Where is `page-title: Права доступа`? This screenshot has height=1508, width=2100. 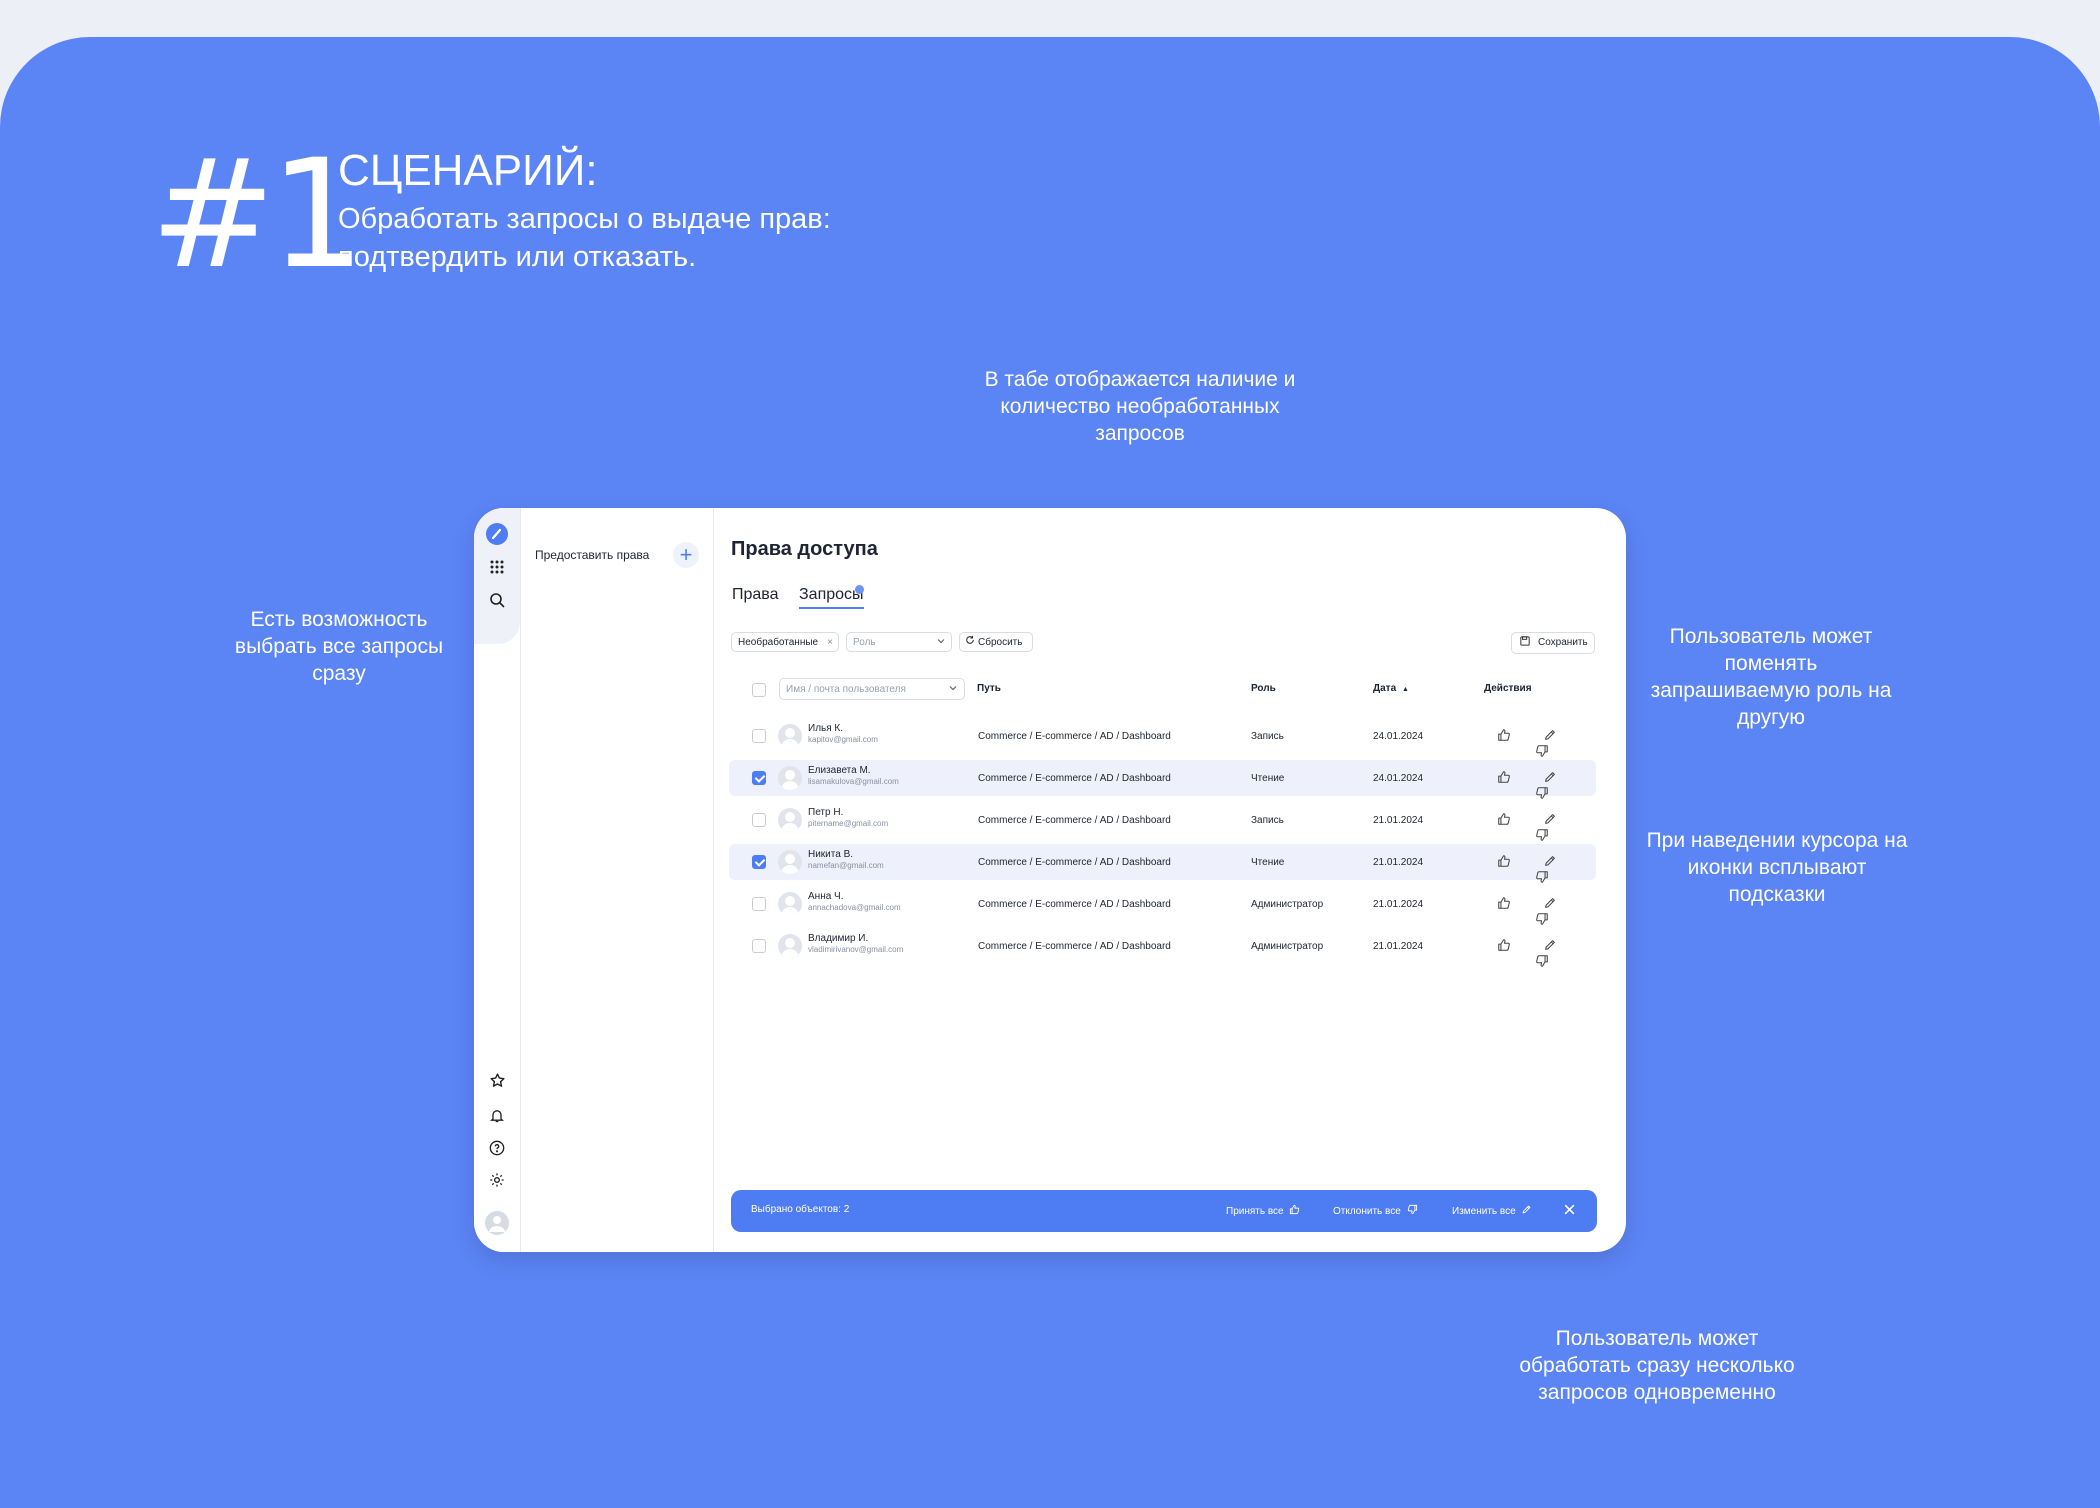
page-title: Права доступа is located at coordinates (804, 549).